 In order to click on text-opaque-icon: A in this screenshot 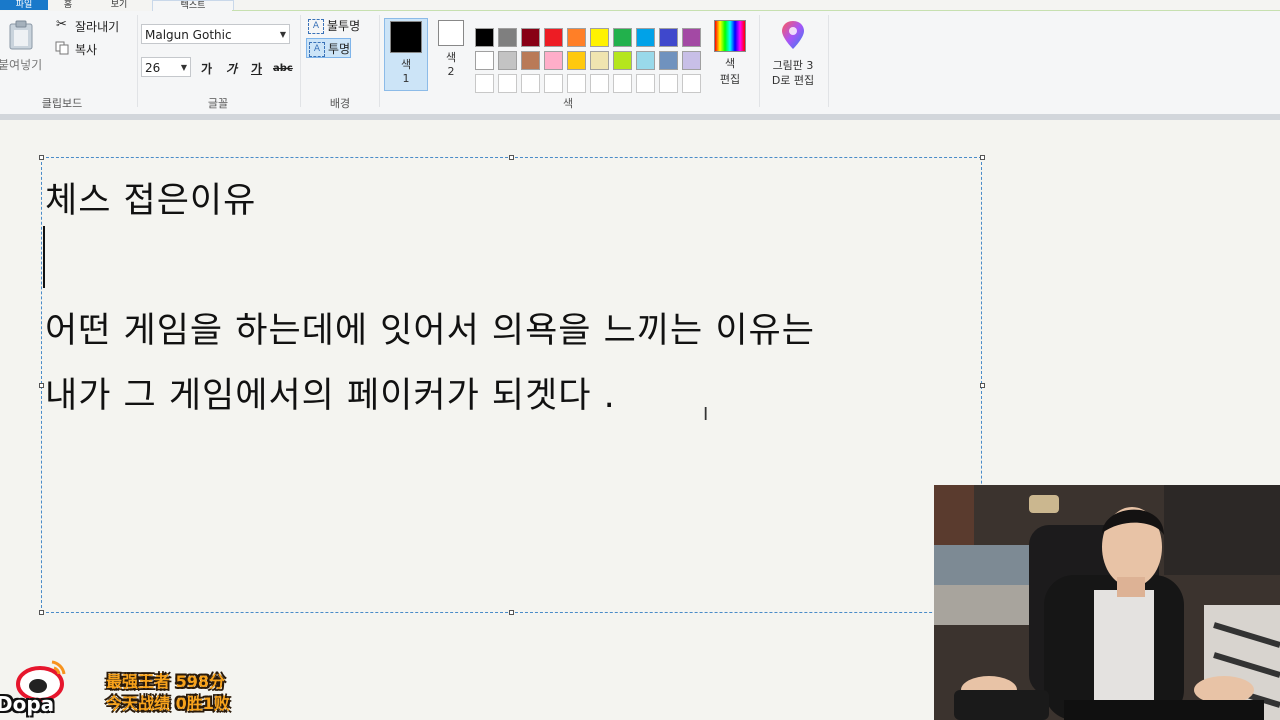, I will do `click(316, 26)`.